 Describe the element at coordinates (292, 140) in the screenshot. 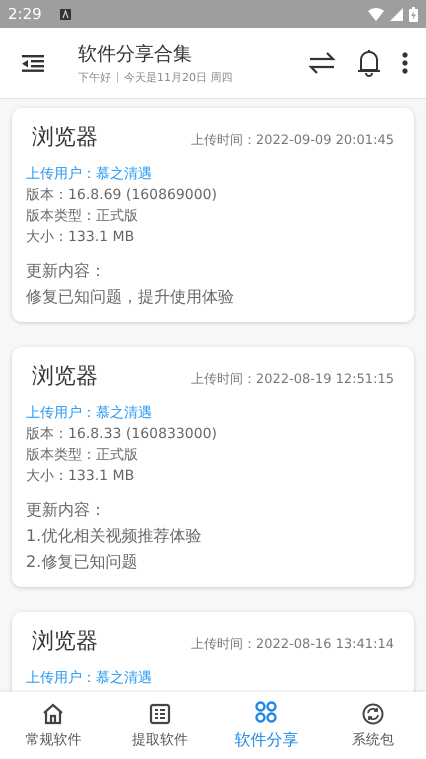

I see `upload-time: 上传时间：2022-09-09 20:01:45` at that location.